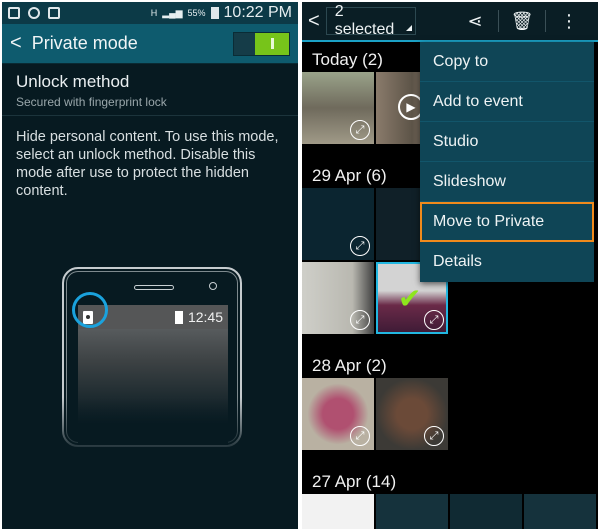 Image resolution: width=600 pixels, height=531 pixels. What do you see at coordinates (507, 62) in the screenshot?
I see `menu-item-copy-to: Copy to` at bounding box center [507, 62].